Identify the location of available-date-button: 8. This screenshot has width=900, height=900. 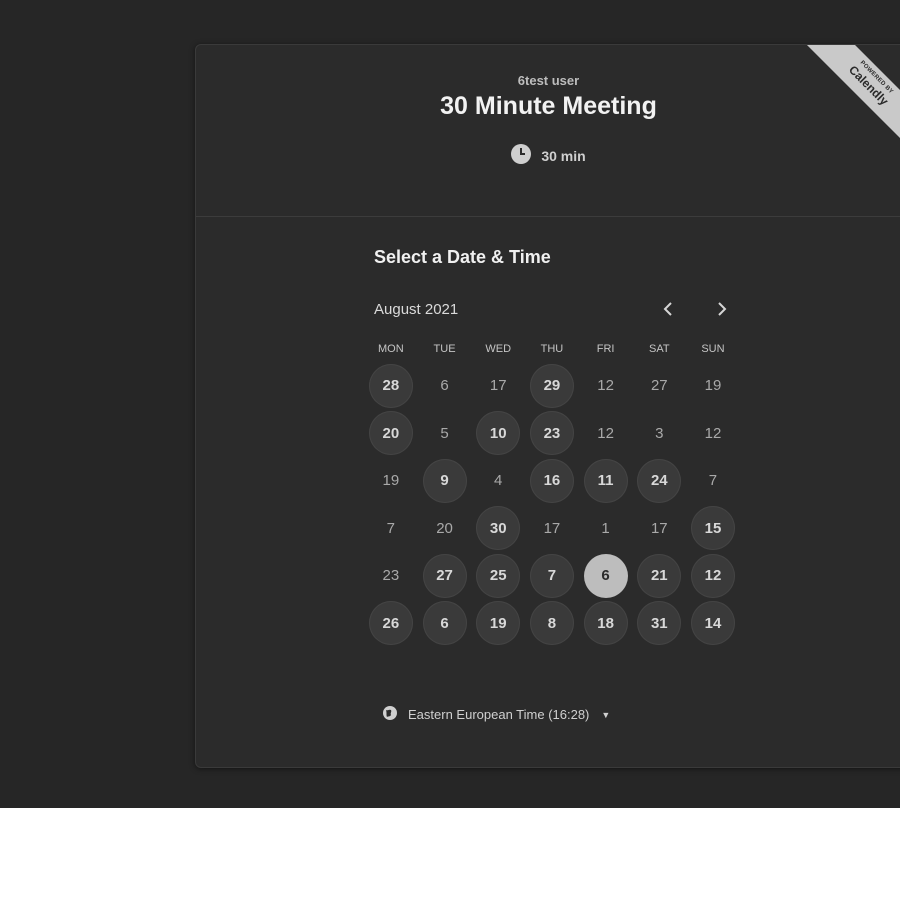
(551, 623).